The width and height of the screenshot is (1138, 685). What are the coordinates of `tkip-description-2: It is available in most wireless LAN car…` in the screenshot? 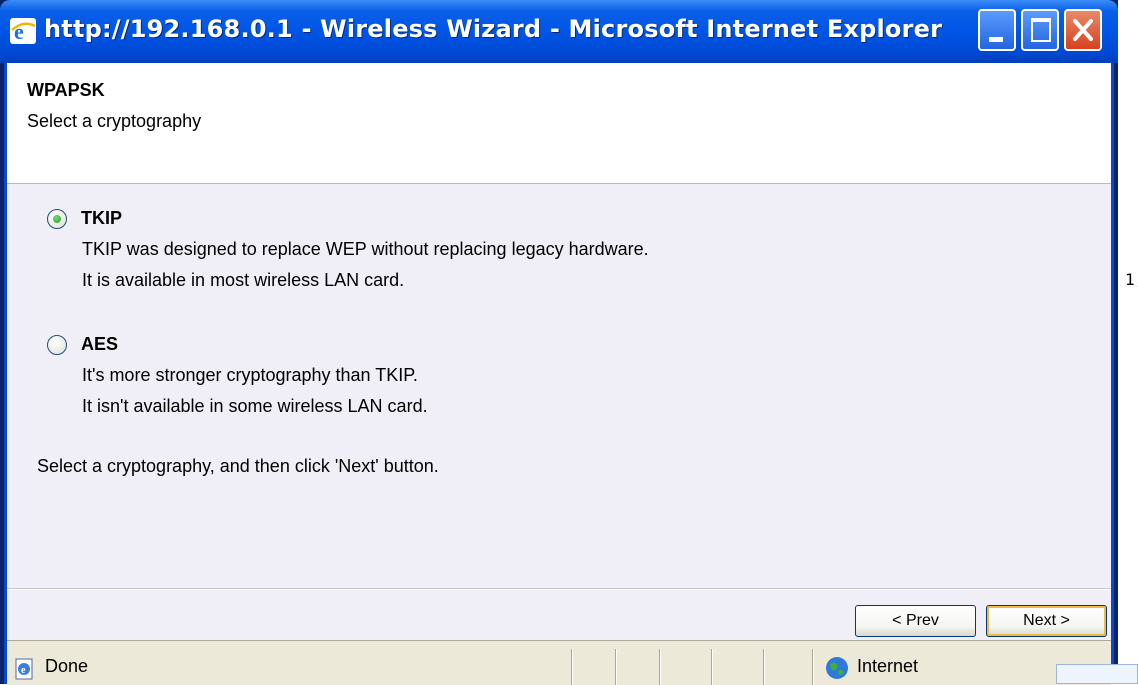 It's located at (243, 280).